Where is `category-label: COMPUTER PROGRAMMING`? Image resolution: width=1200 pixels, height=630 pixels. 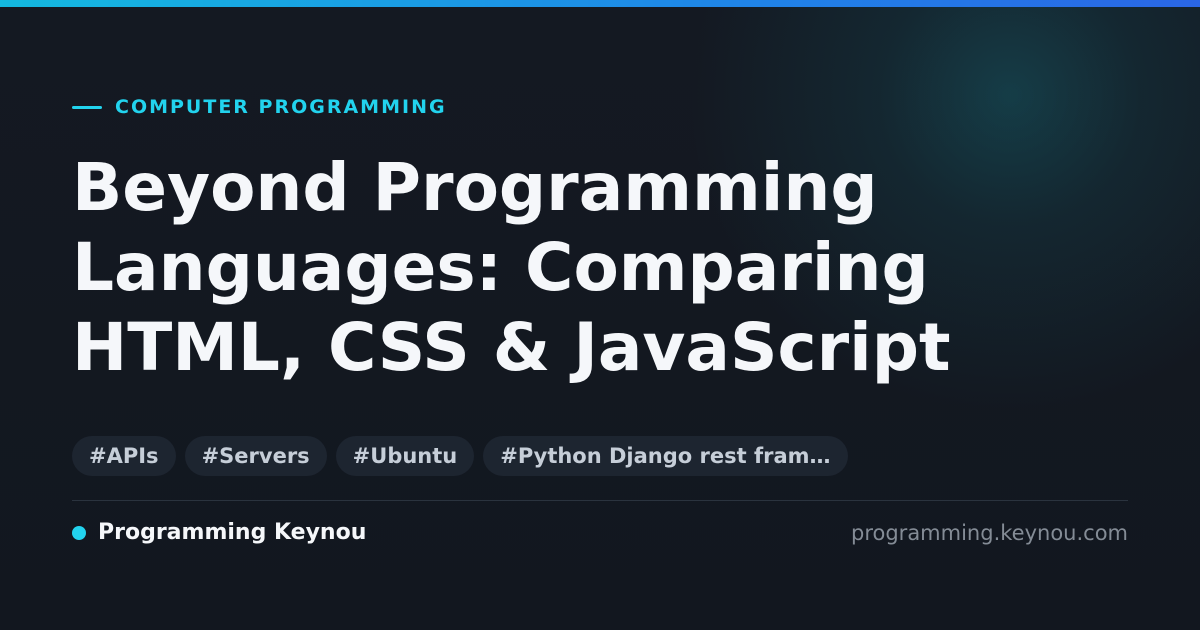 category-label: COMPUTER PROGRAMMING is located at coordinates (259, 107).